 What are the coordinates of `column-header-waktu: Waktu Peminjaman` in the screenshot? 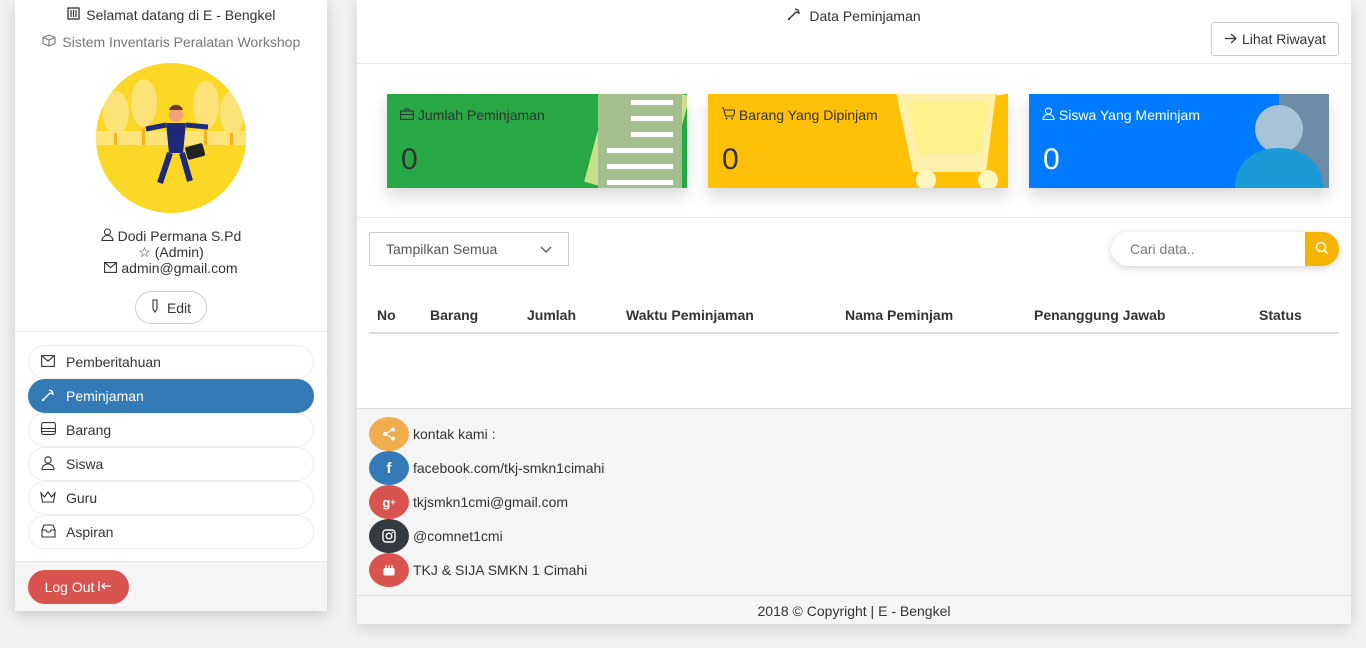 It's located at (727, 315).